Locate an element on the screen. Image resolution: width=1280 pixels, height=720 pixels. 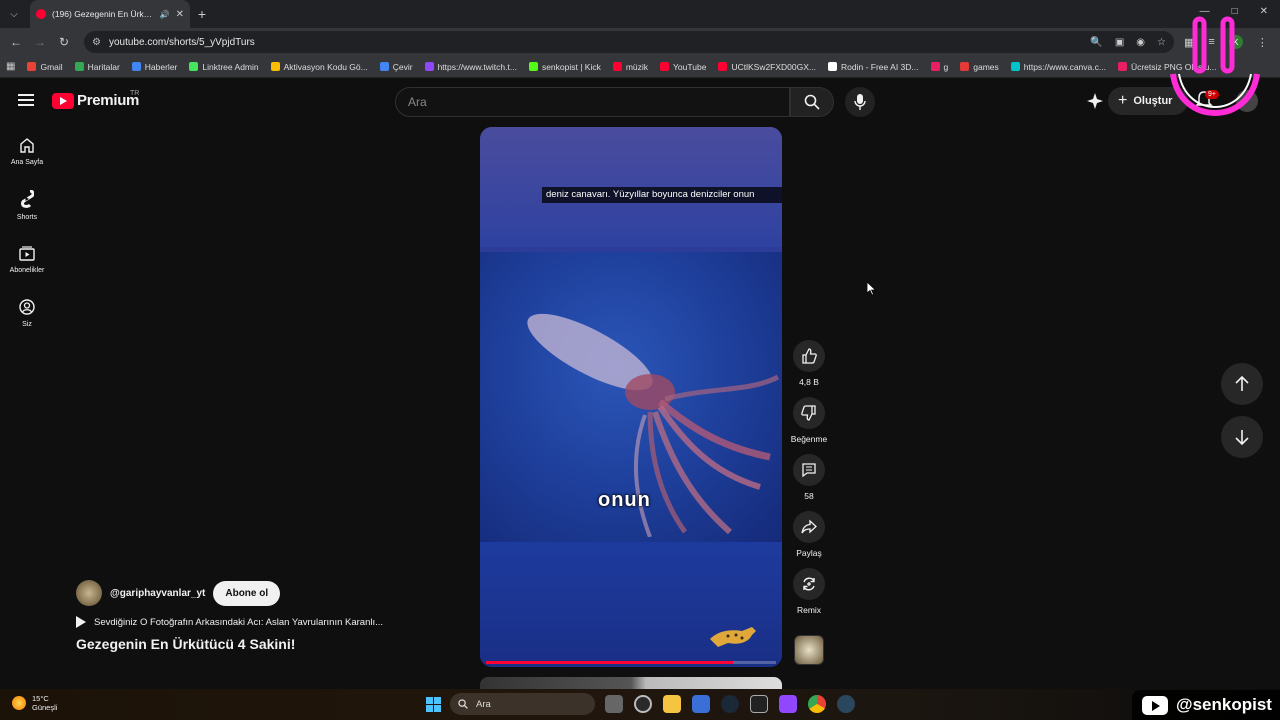
dislike-button: Beğenme is located at coordinates (809, 420).